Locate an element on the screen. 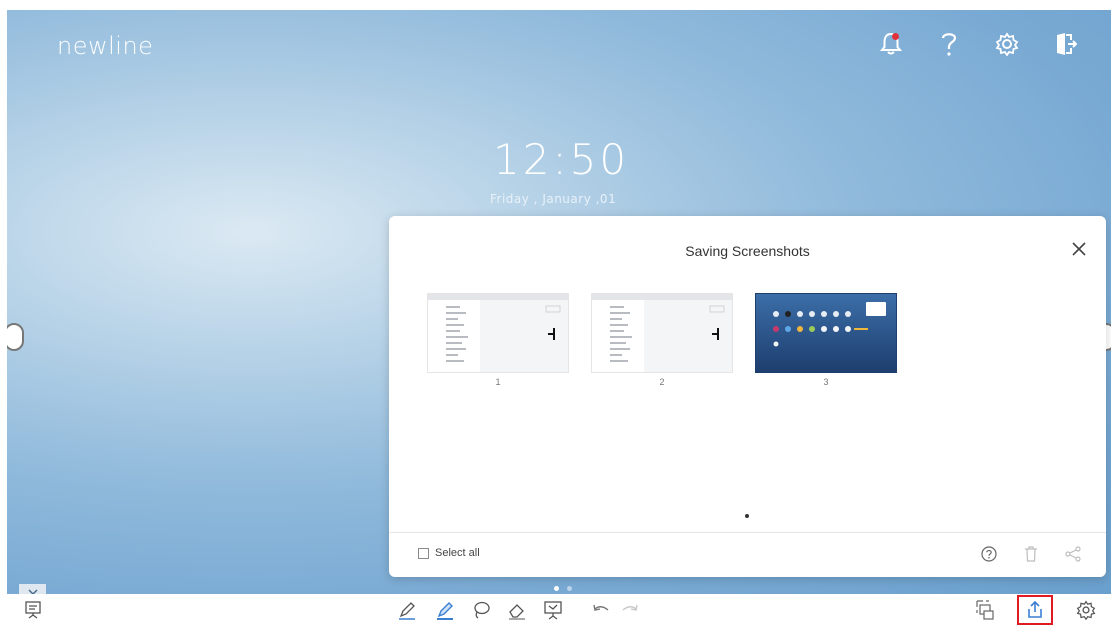  clock-date: Friday , January ,01 is located at coordinates (553, 199).